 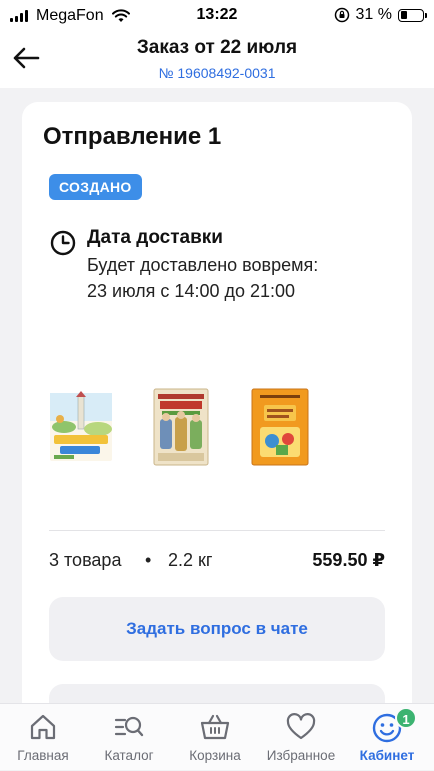 What do you see at coordinates (387, 755) in the screenshot?
I see `tab-label: Кабинет` at bounding box center [387, 755].